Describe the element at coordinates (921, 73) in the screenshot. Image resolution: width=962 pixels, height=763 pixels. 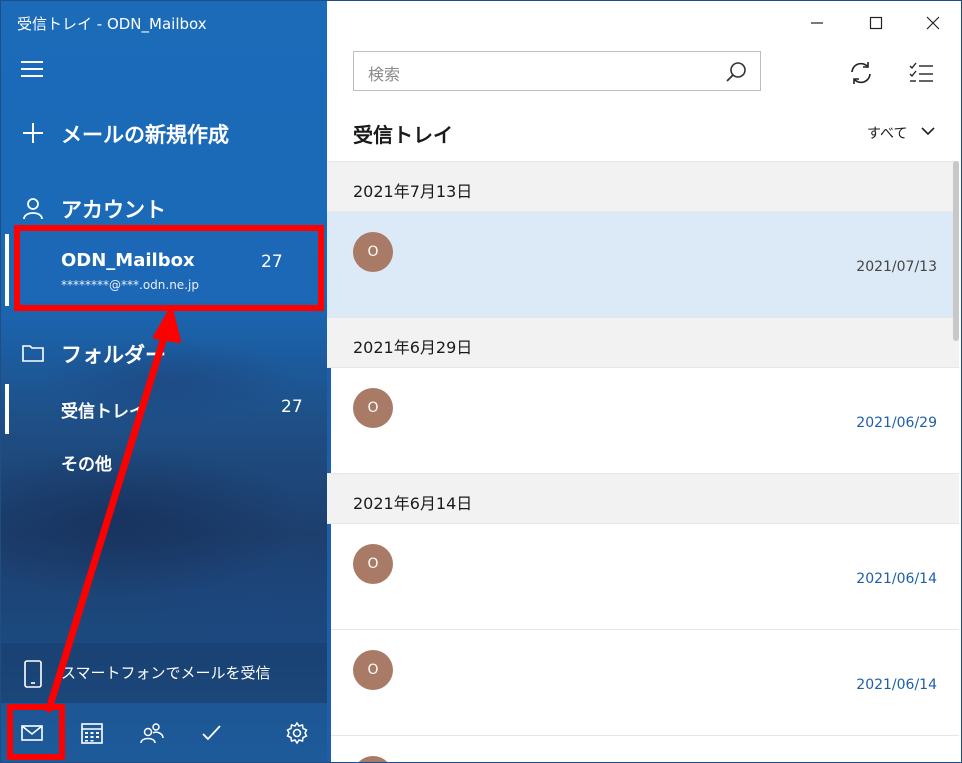
I see `selection-mode-icon` at that location.